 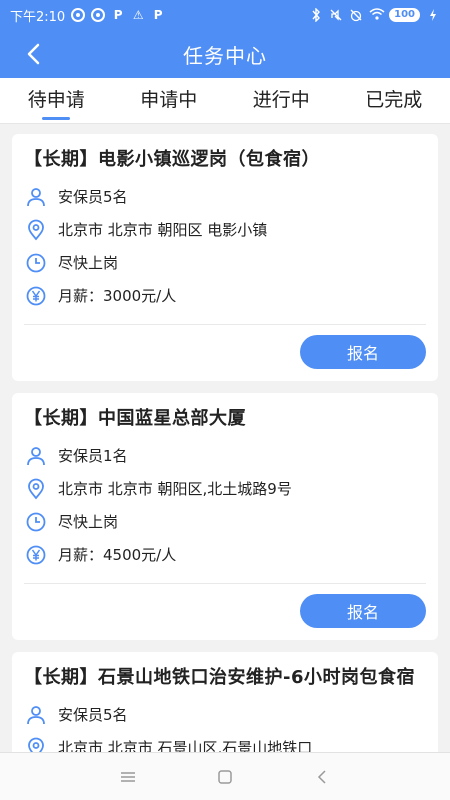 What do you see at coordinates (185, 745) in the screenshot?
I see `task-location: 北京市 北京市 石景山区,石景山地铁口` at bounding box center [185, 745].